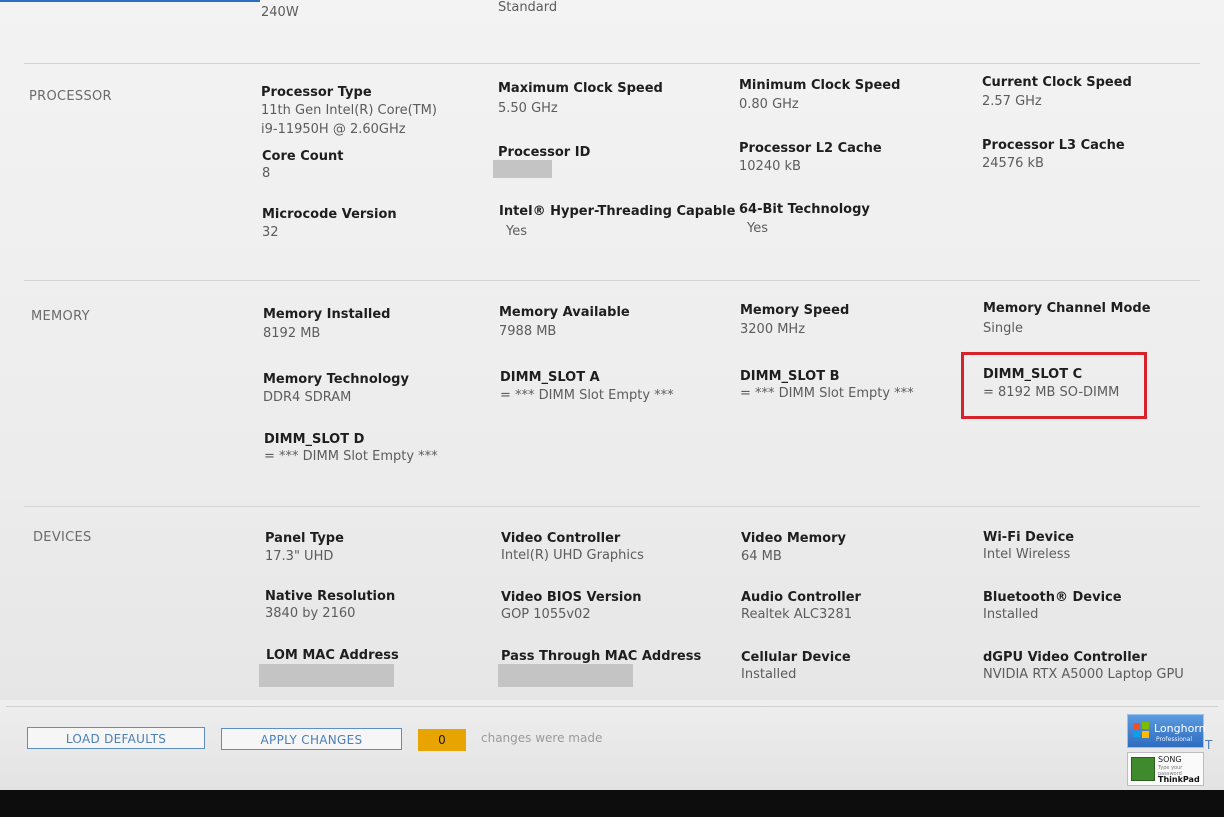 This screenshot has width=1224, height=817. I want to click on changes-text: changes were made, so click(542, 738).